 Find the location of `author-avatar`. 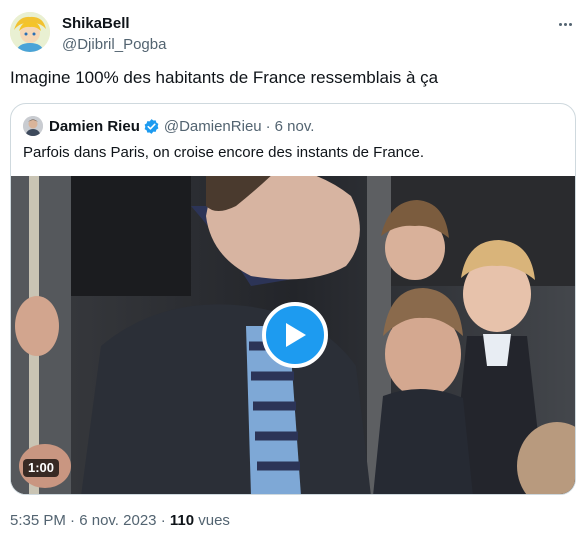

author-avatar is located at coordinates (30, 32).